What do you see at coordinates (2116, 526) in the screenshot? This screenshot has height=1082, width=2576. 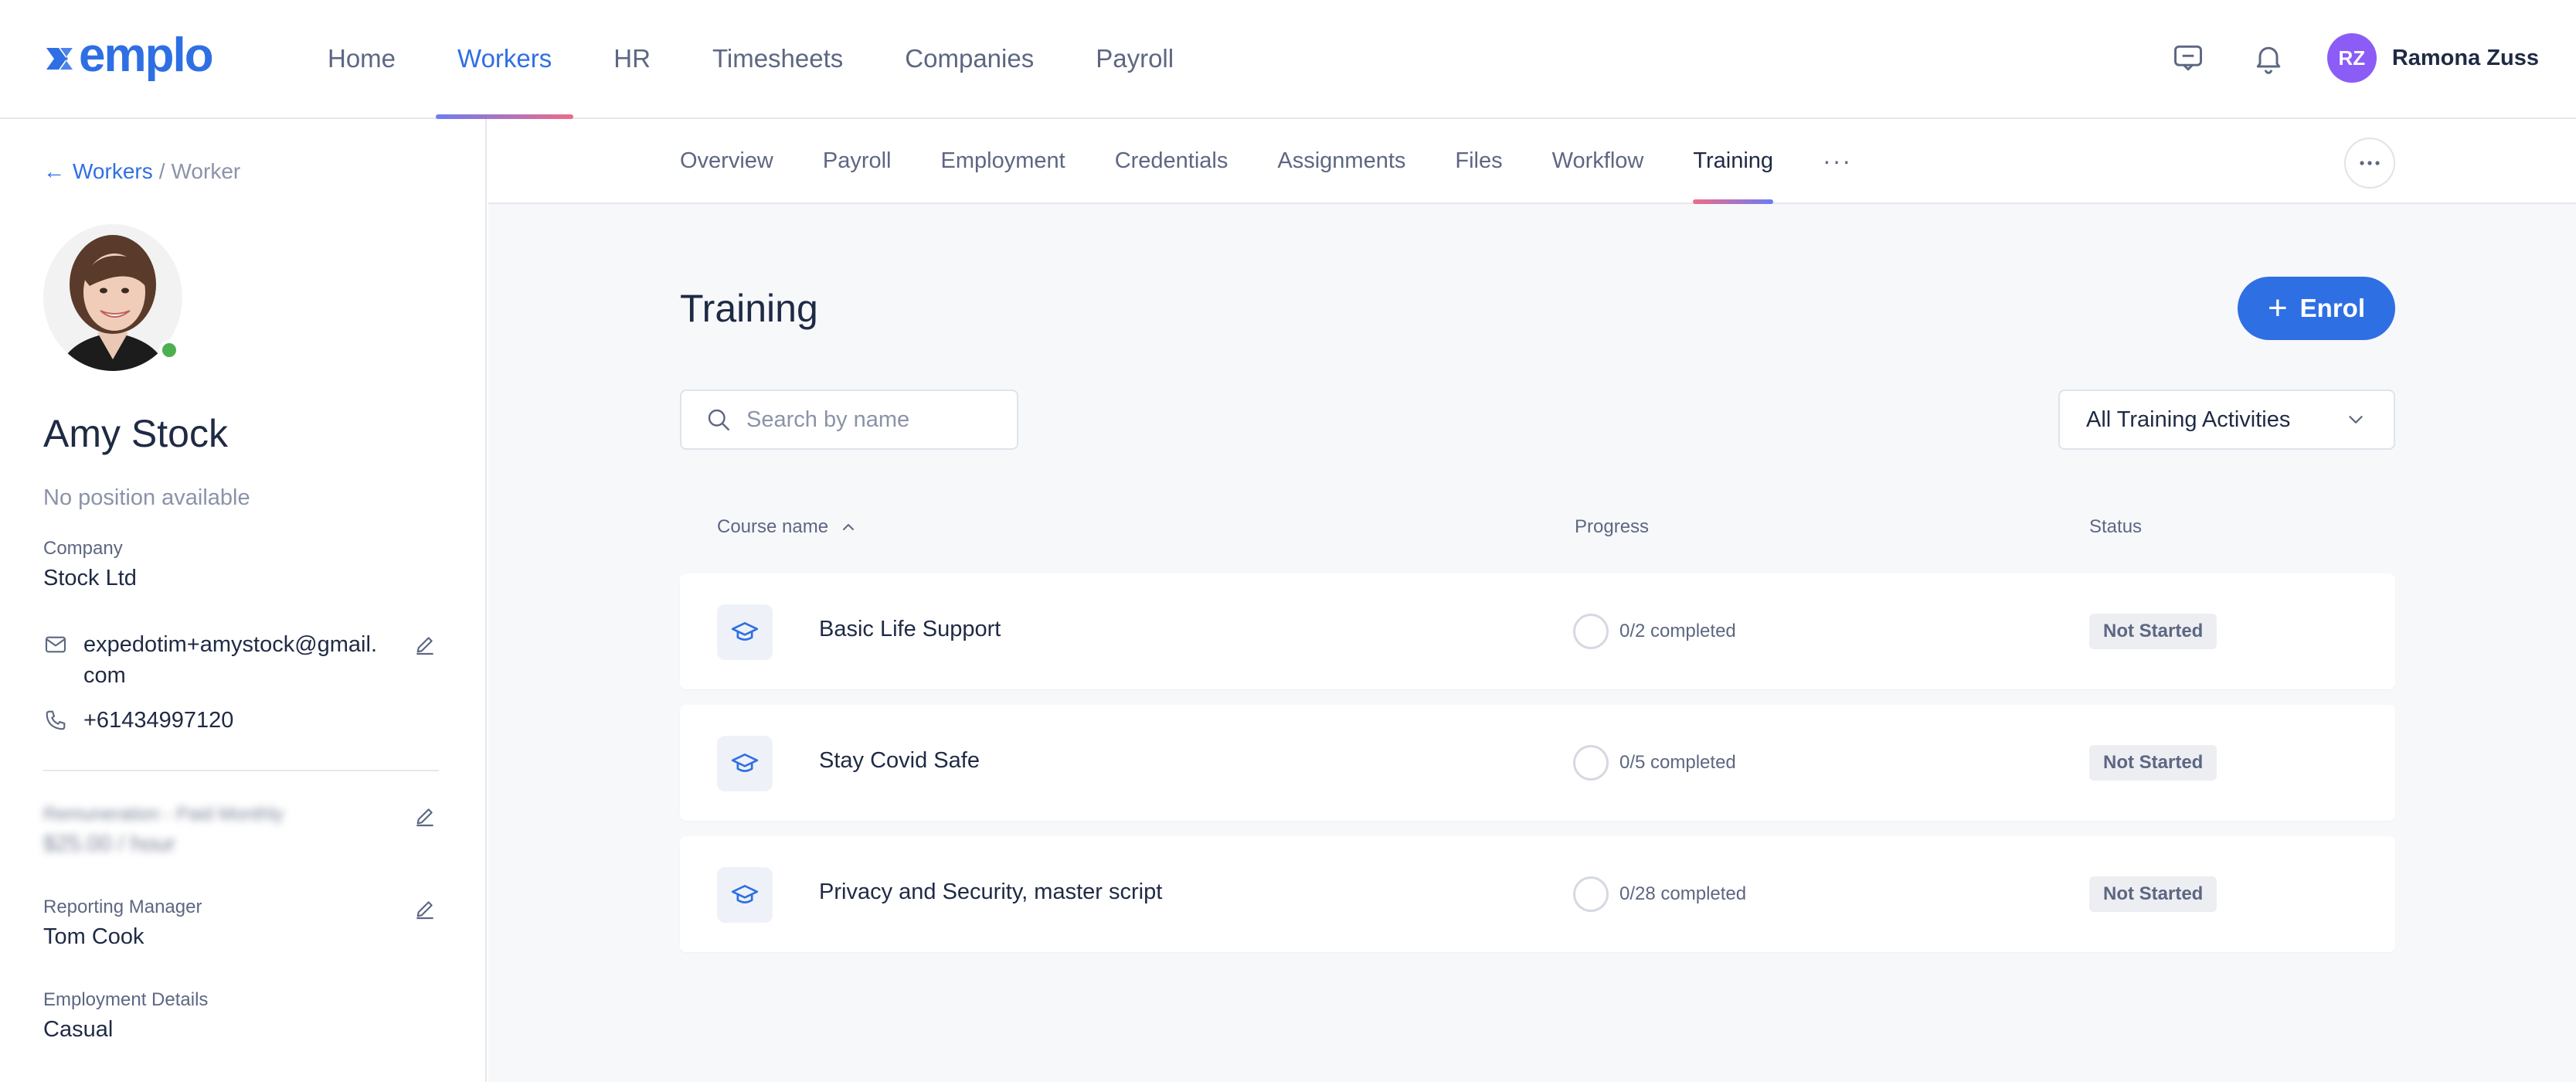 I see `status-column-header: Status` at bounding box center [2116, 526].